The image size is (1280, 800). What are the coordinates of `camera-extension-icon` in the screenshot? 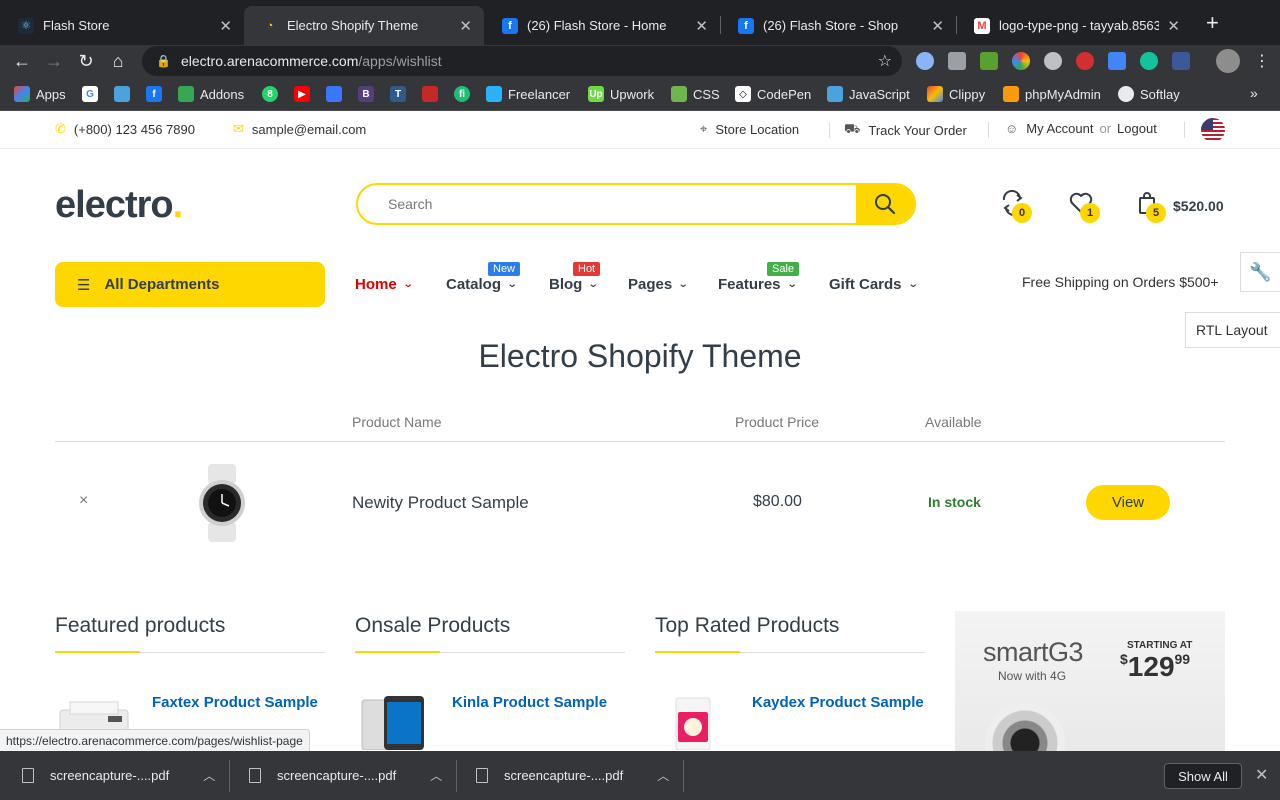 It's located at (957, 61).